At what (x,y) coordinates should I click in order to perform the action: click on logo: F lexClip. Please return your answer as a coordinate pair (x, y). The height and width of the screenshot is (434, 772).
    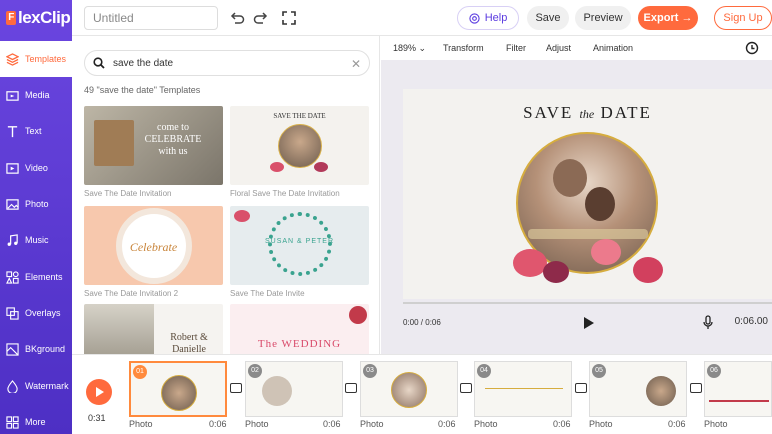
    Looking at the image, I should click on (36, 18).